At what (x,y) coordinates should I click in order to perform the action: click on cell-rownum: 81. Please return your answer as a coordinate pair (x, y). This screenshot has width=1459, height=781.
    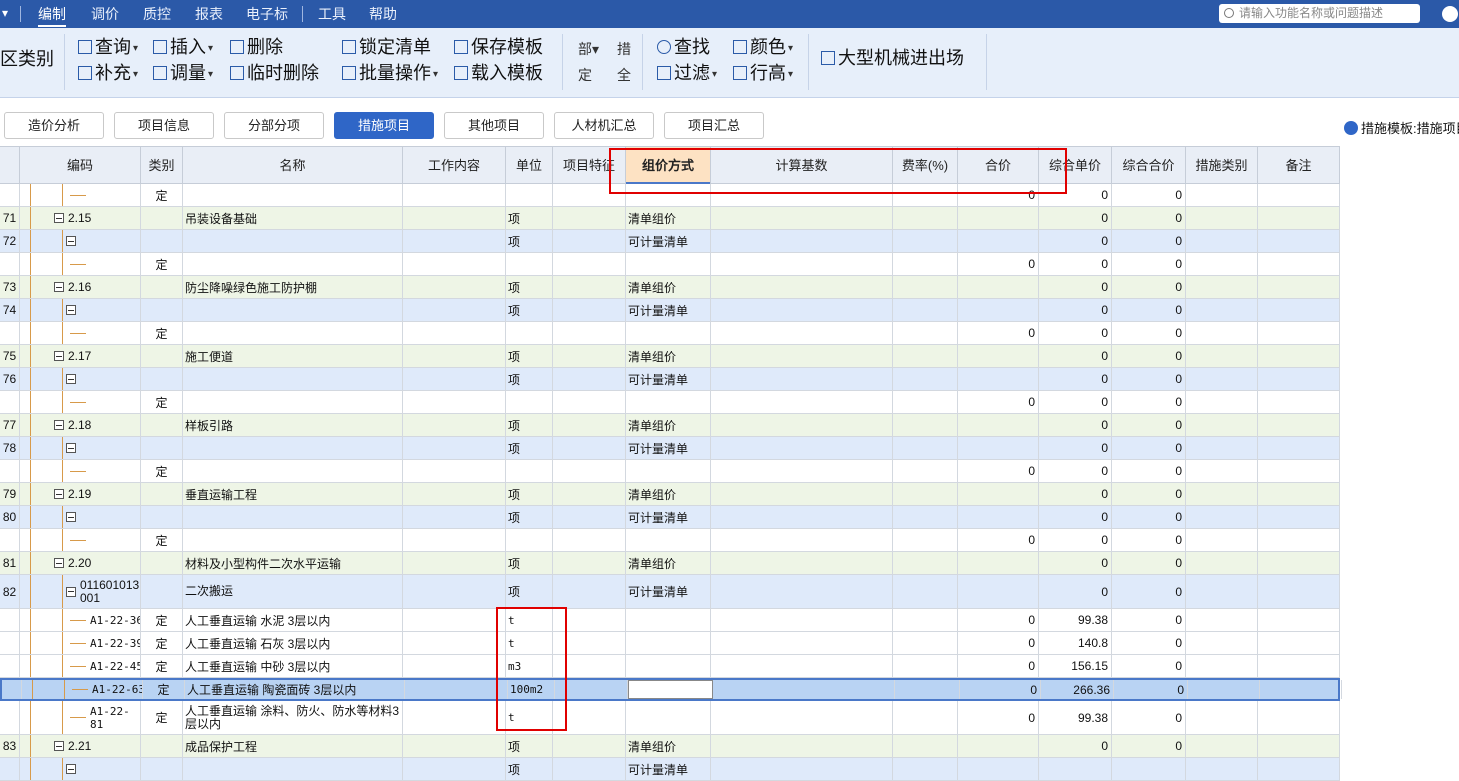
    Looking at the image, I should click on (10, 563).